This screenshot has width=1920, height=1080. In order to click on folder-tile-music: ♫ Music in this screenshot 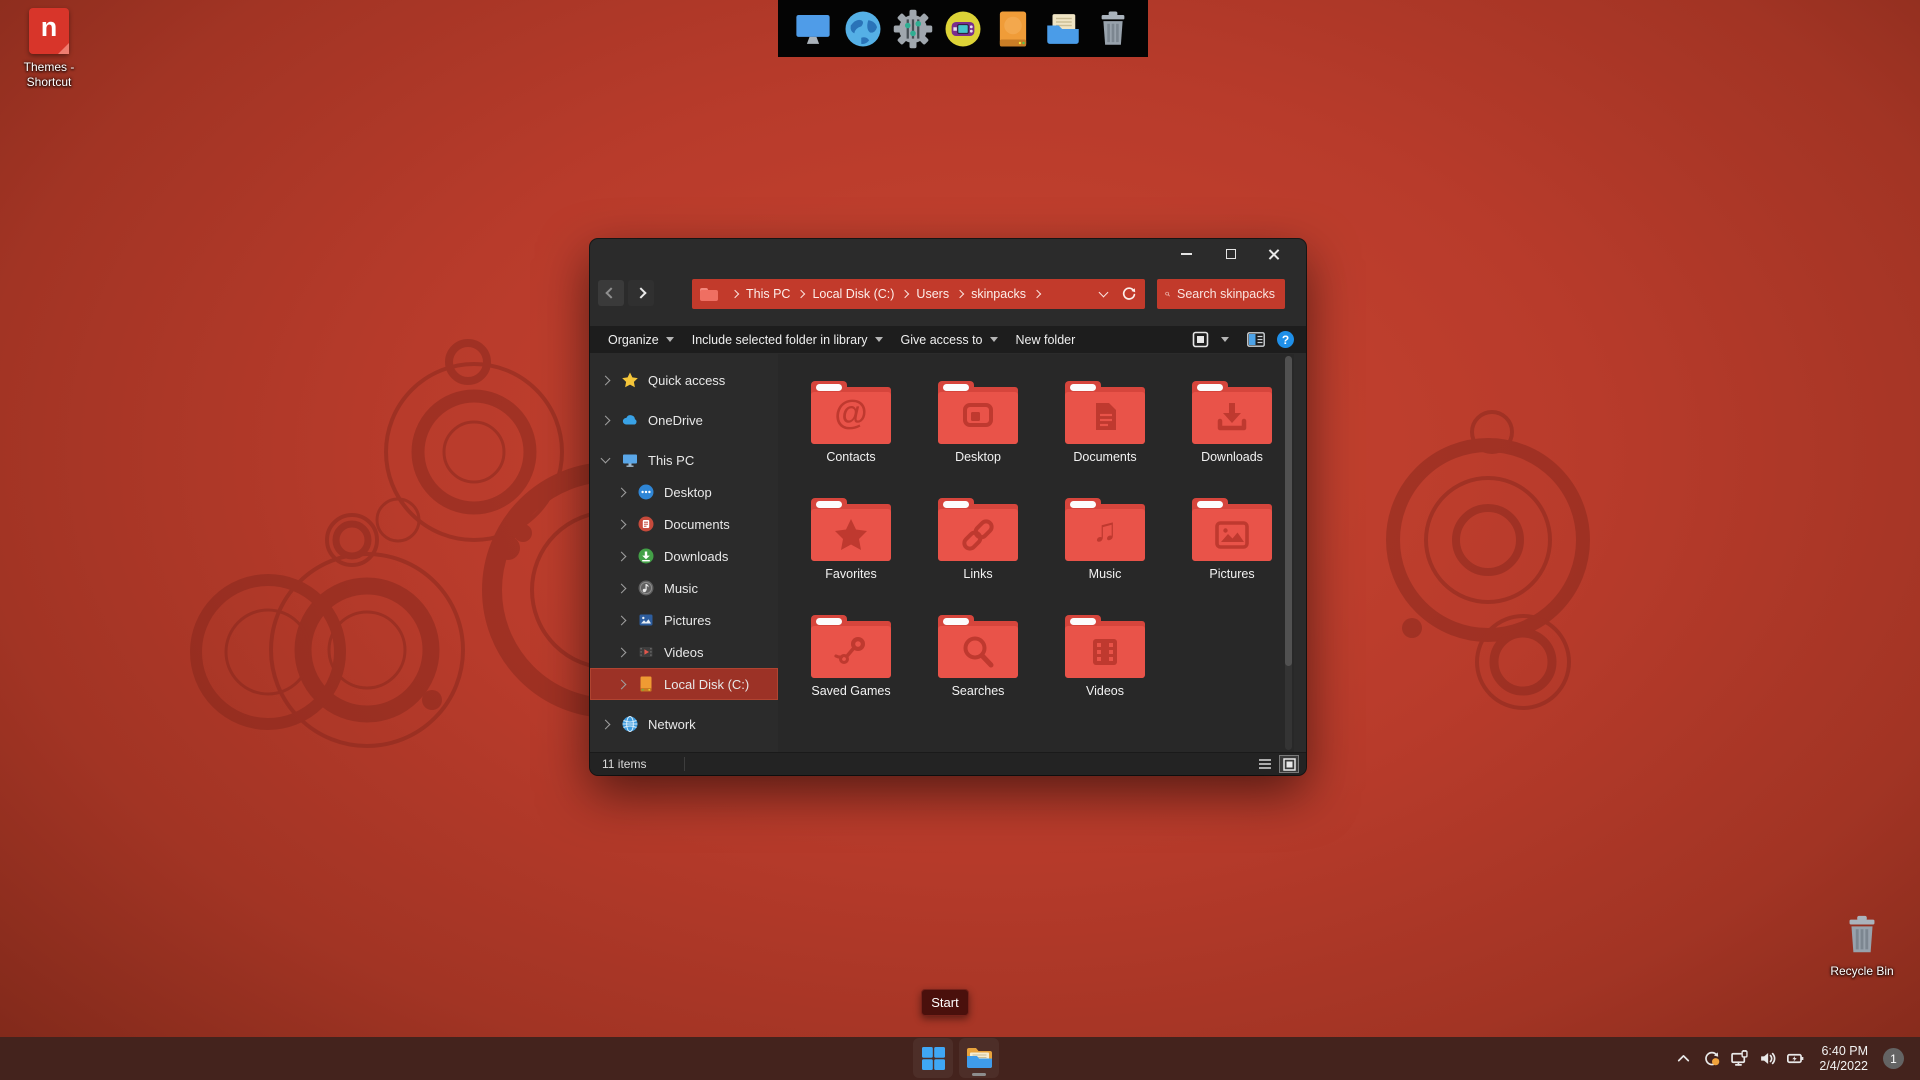, I will do `click(1105, 555)`.